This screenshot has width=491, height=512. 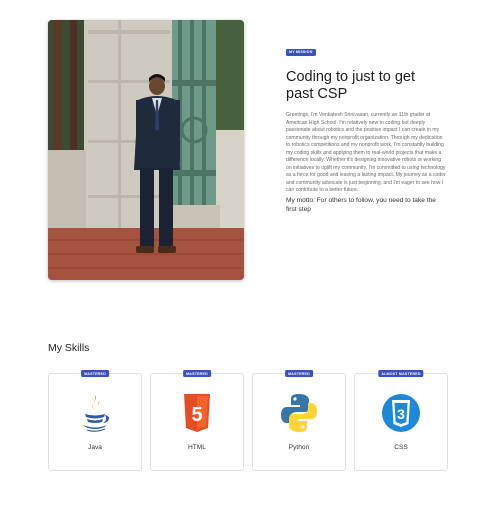 What do you see at coordinates (350, 85) in the screenshot?
I see `page-title: Coding to just to get past CSP` at bounding box center [350, 85].